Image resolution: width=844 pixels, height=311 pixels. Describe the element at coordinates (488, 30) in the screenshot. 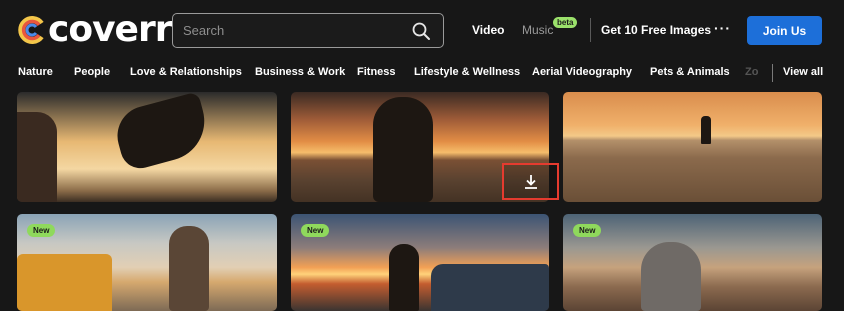

I see `nav-video-link: Video` at that location.